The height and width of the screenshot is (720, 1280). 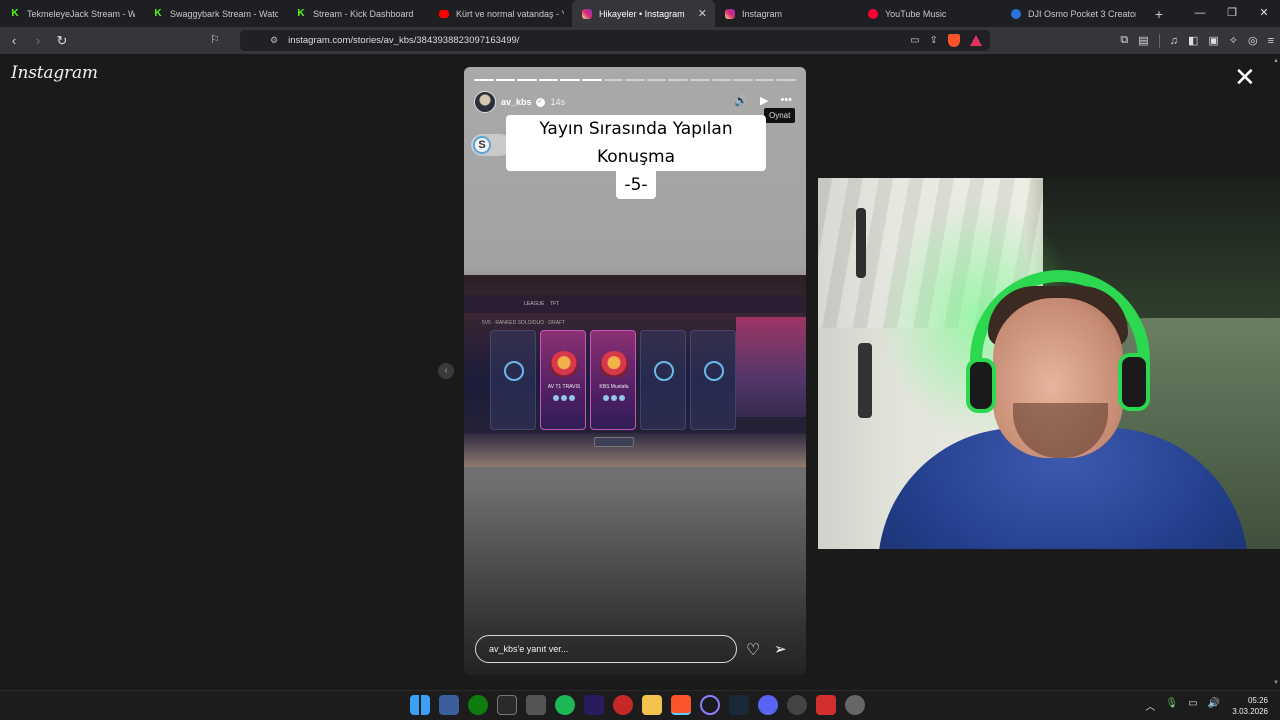 I want to click on avatar, so click(x=485, y=102).